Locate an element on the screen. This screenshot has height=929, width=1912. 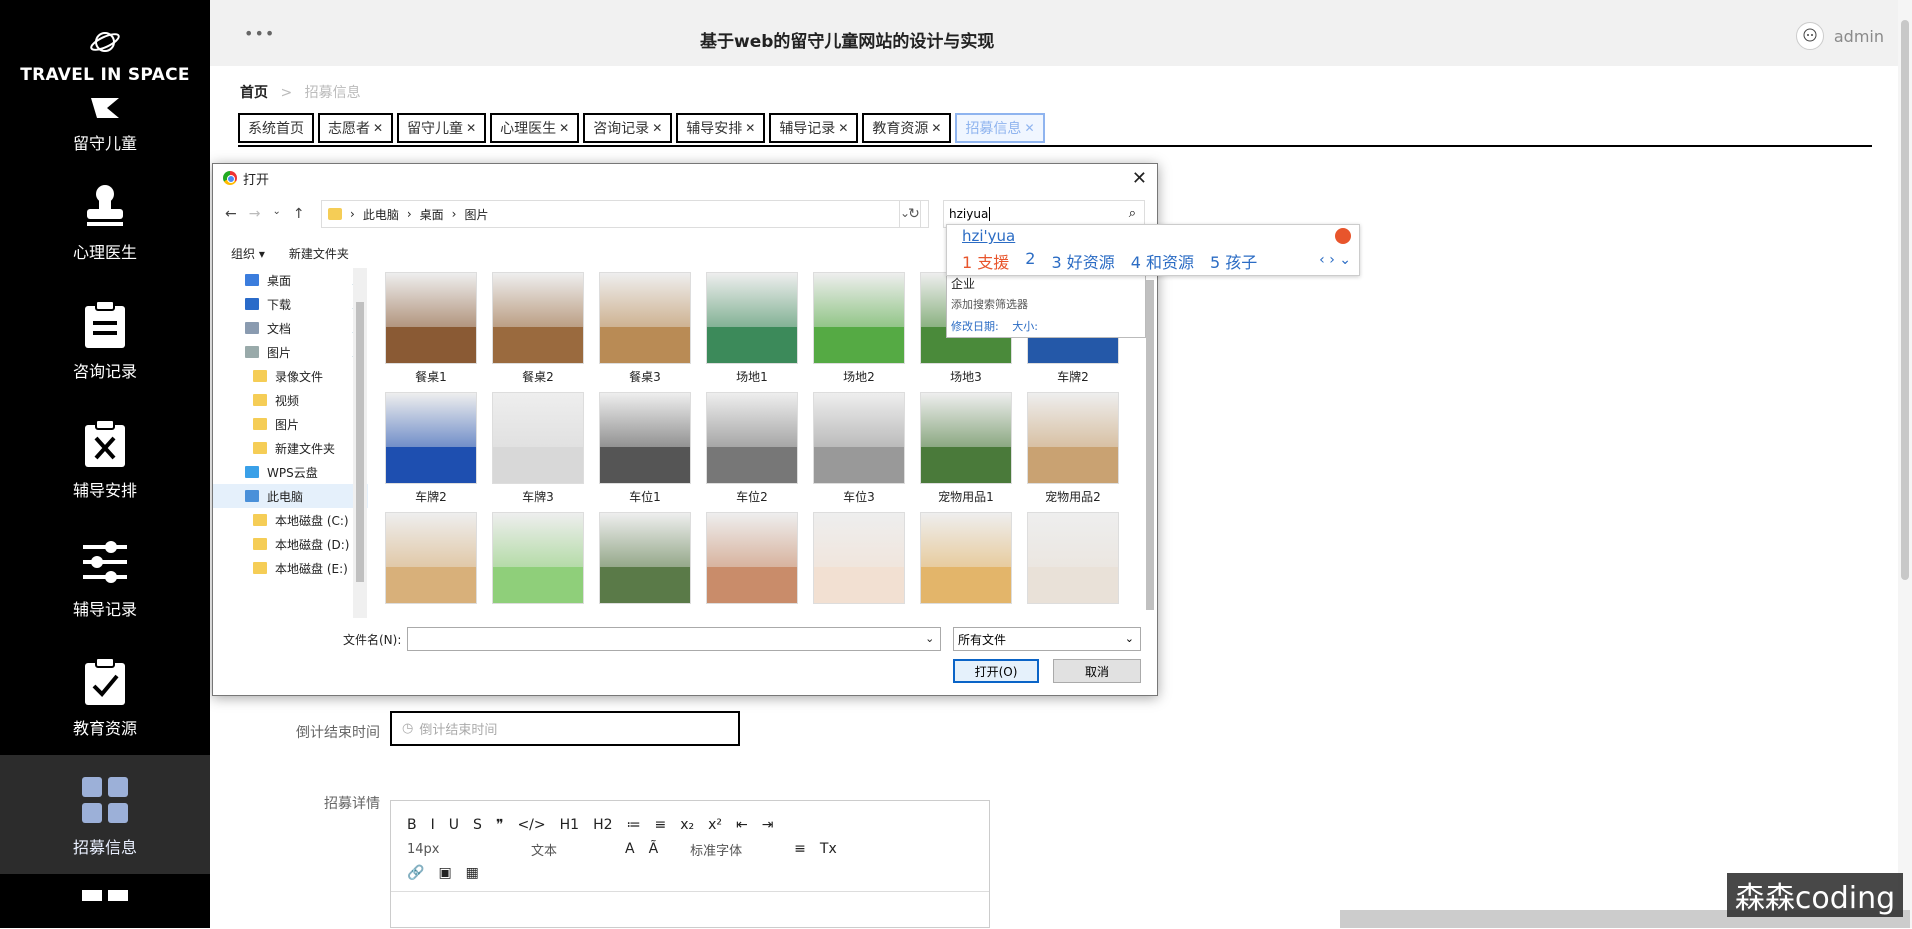
editor-tool-icon: ≔ is located at coordinates (634, 825).